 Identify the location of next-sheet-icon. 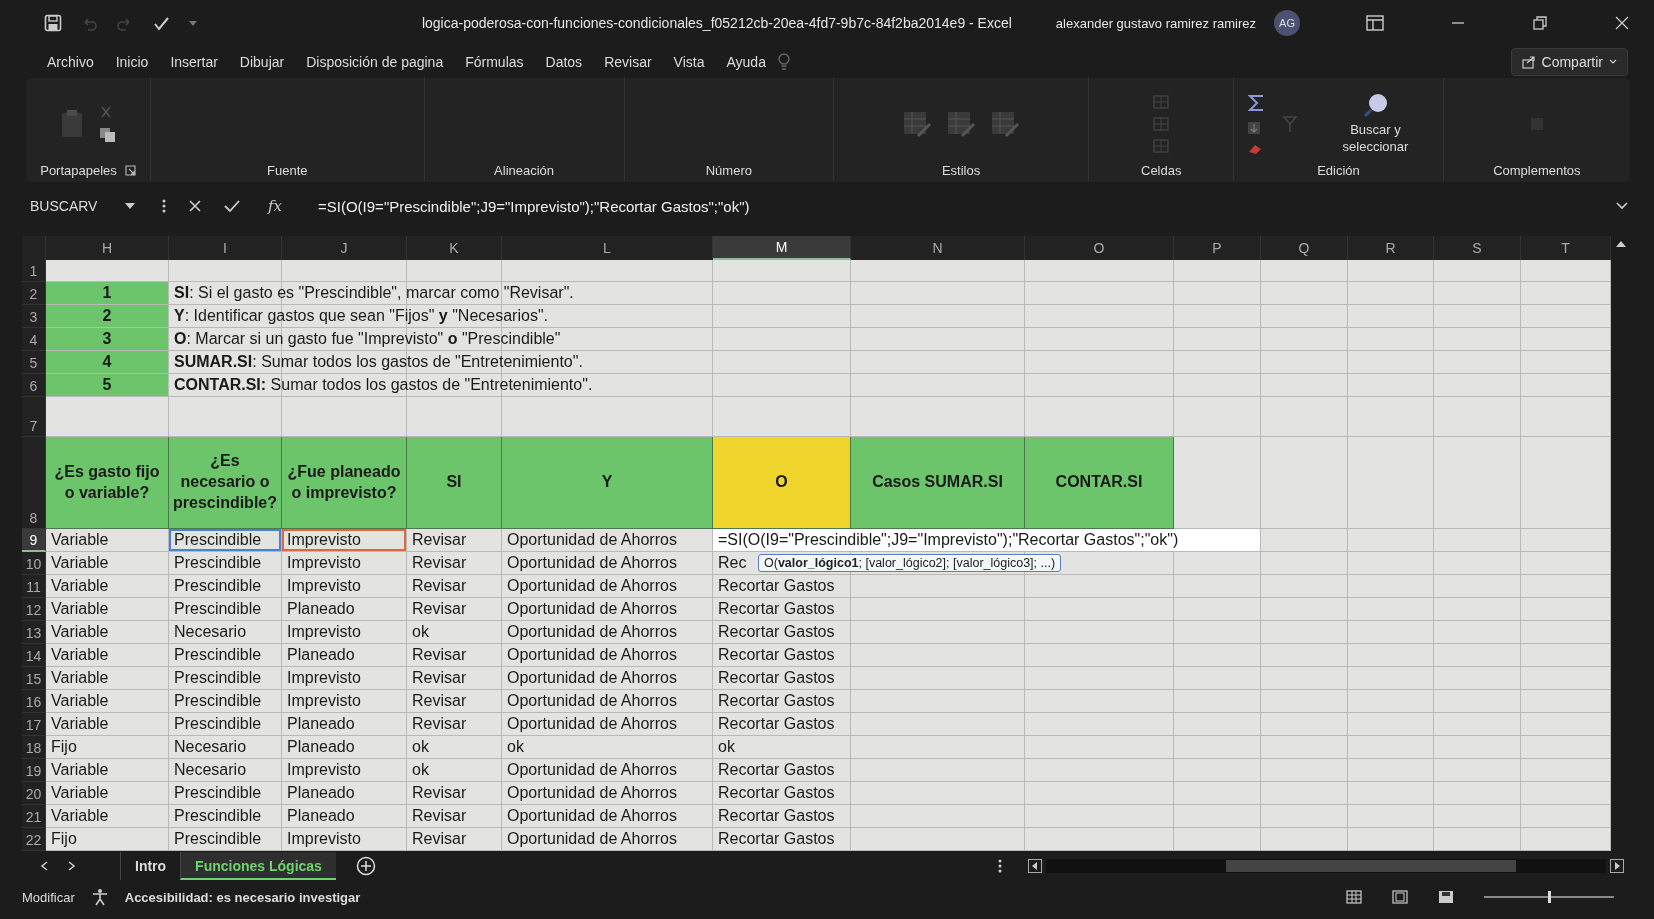
(72, 866).